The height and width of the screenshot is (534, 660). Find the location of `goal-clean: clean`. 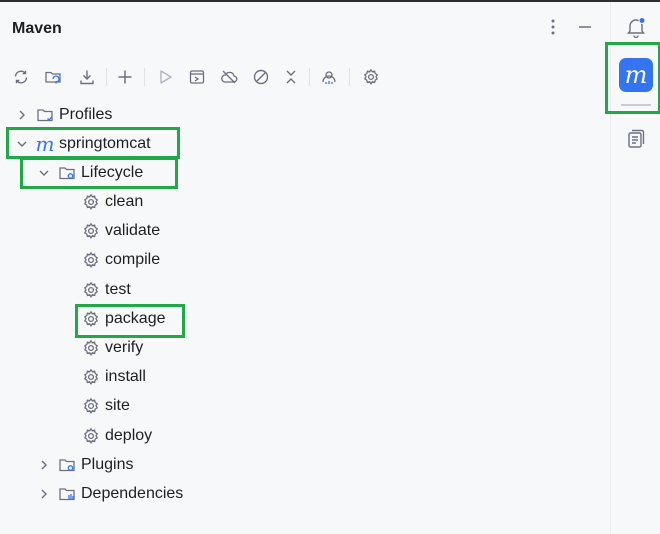

goal-clean: clean is located at coordinates (112, 202).